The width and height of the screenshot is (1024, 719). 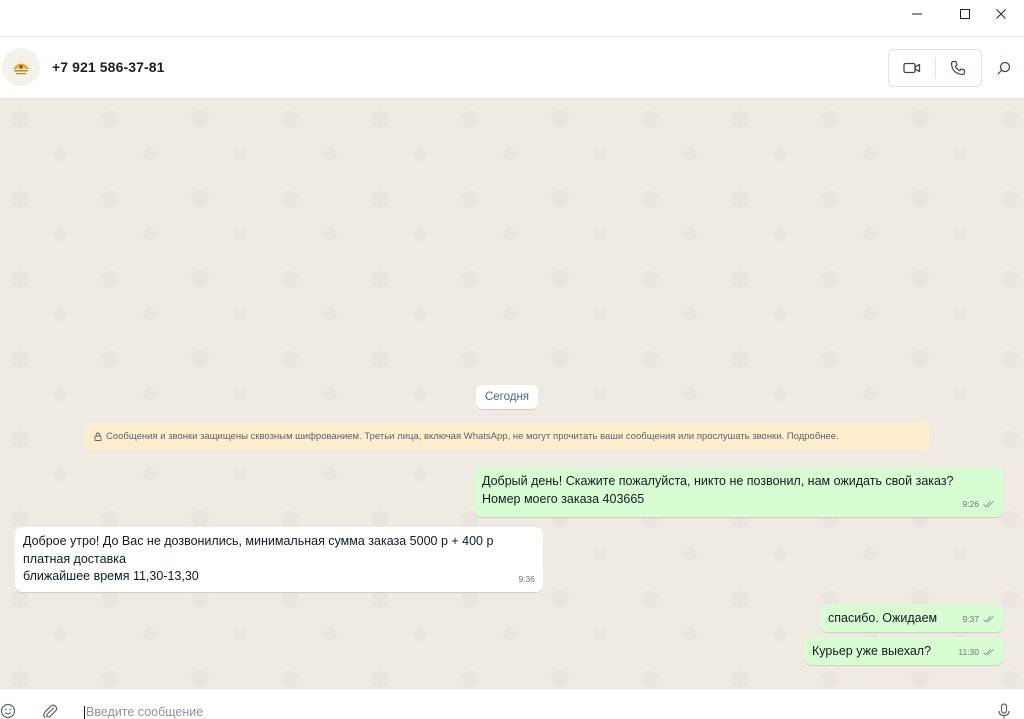 I want to click on minimize-button, so click(x=917, y=14).